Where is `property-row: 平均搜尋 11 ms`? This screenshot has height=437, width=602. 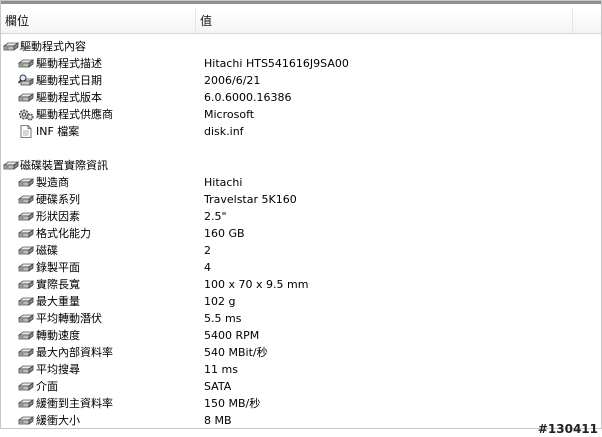
property-row: 平均搜尋 11 ms is located at coordinates (301, 369).